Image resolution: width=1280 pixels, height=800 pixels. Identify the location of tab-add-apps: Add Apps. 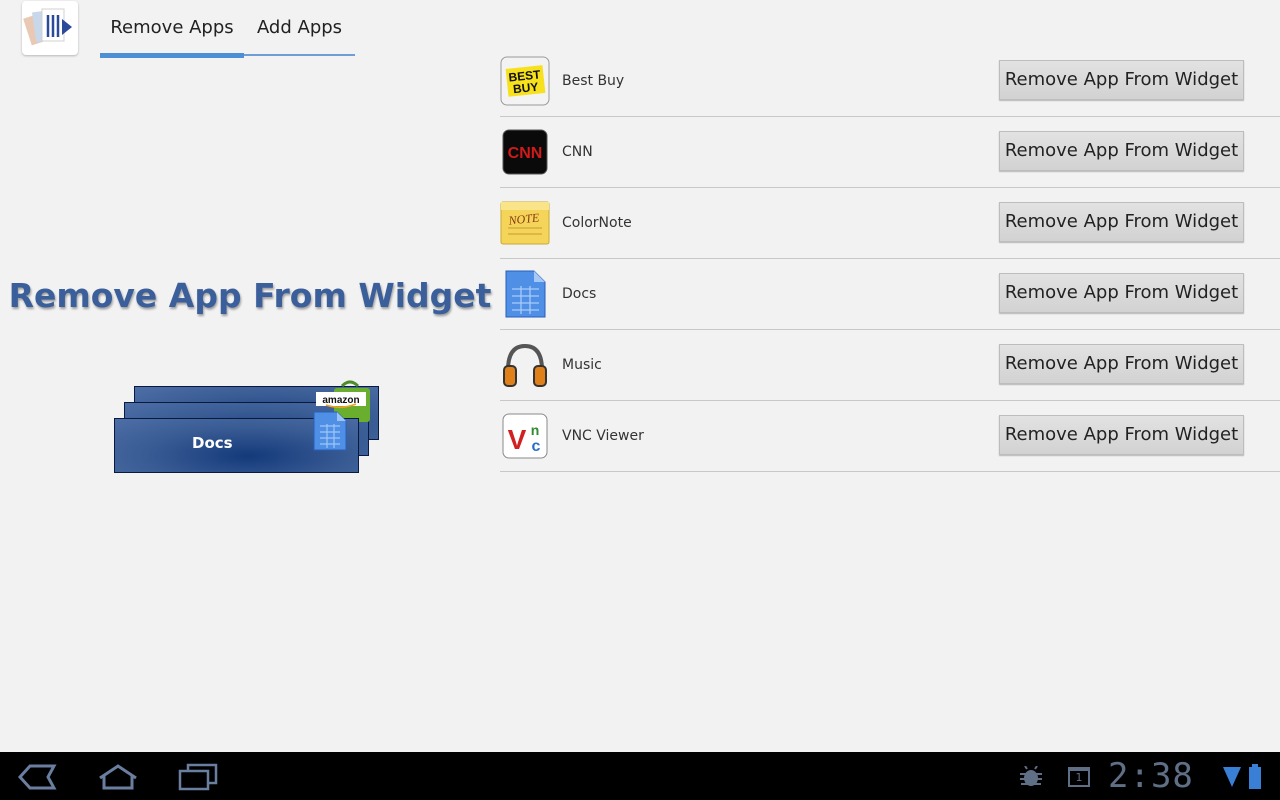
(299, 28).